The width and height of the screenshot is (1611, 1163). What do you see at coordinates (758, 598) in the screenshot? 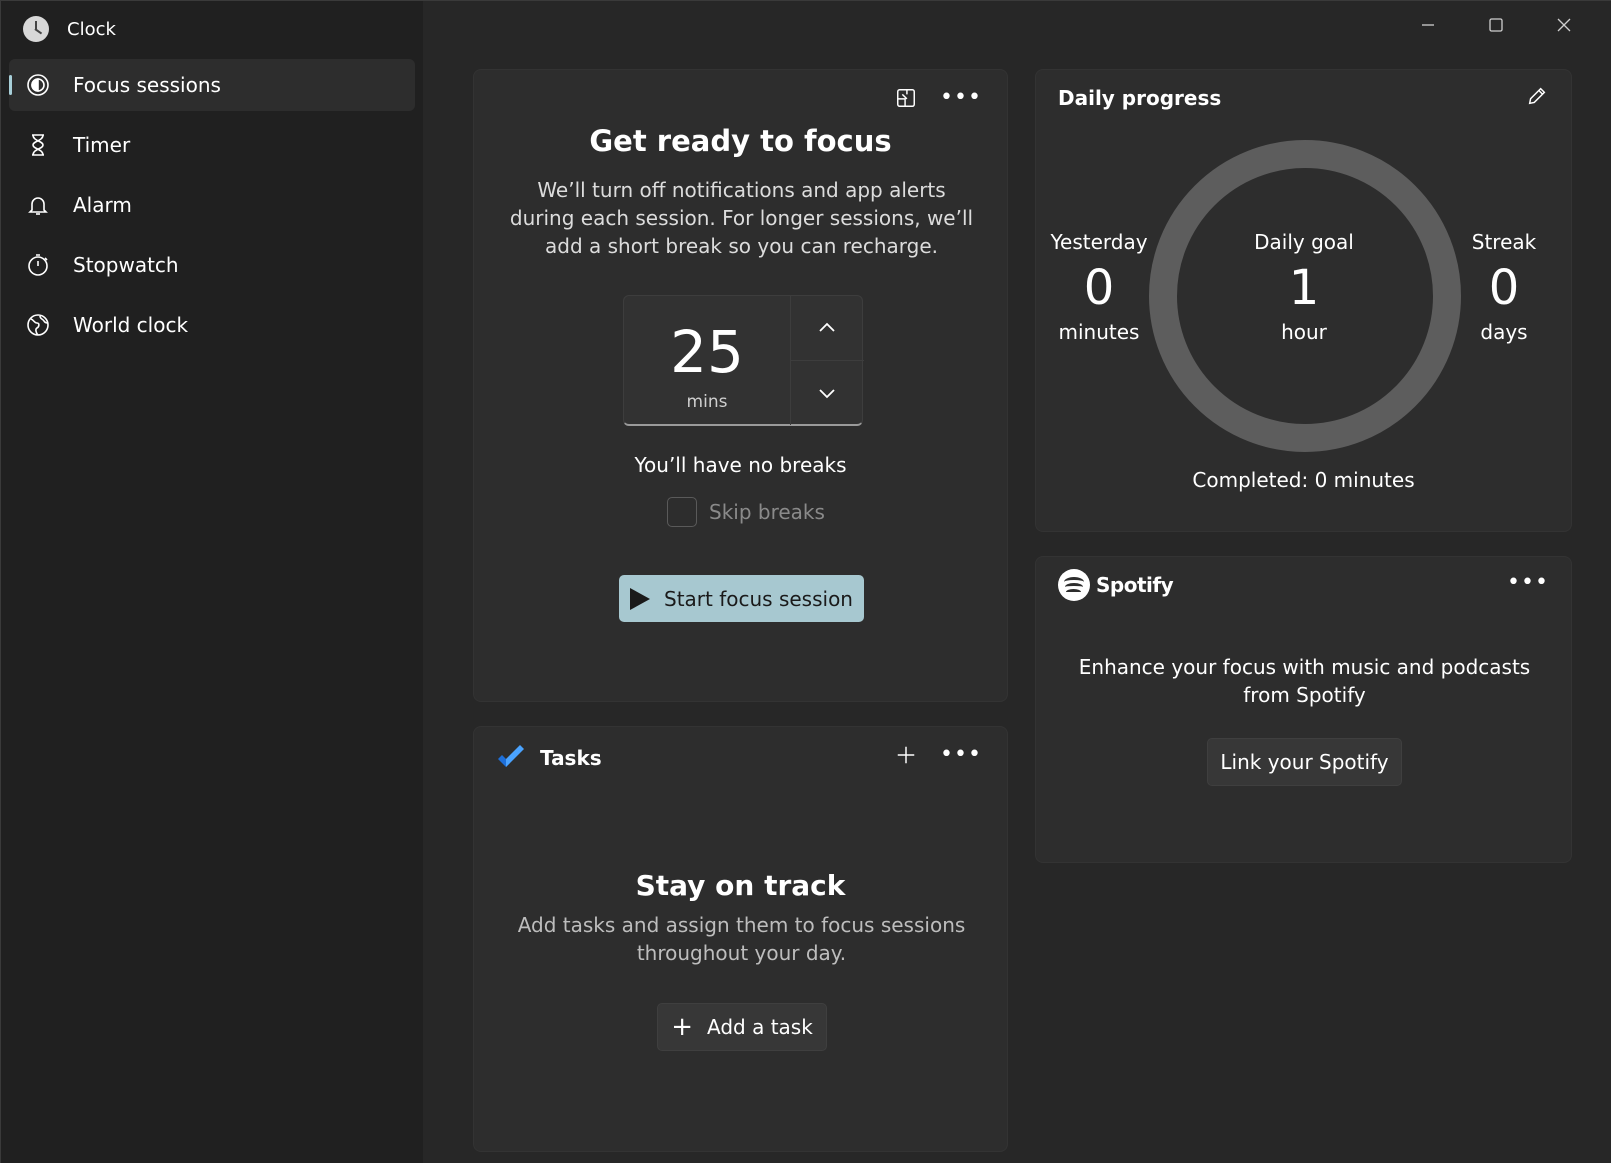
I see `start-focus-session-label: Start focus session` at bounding box center [758, 598].